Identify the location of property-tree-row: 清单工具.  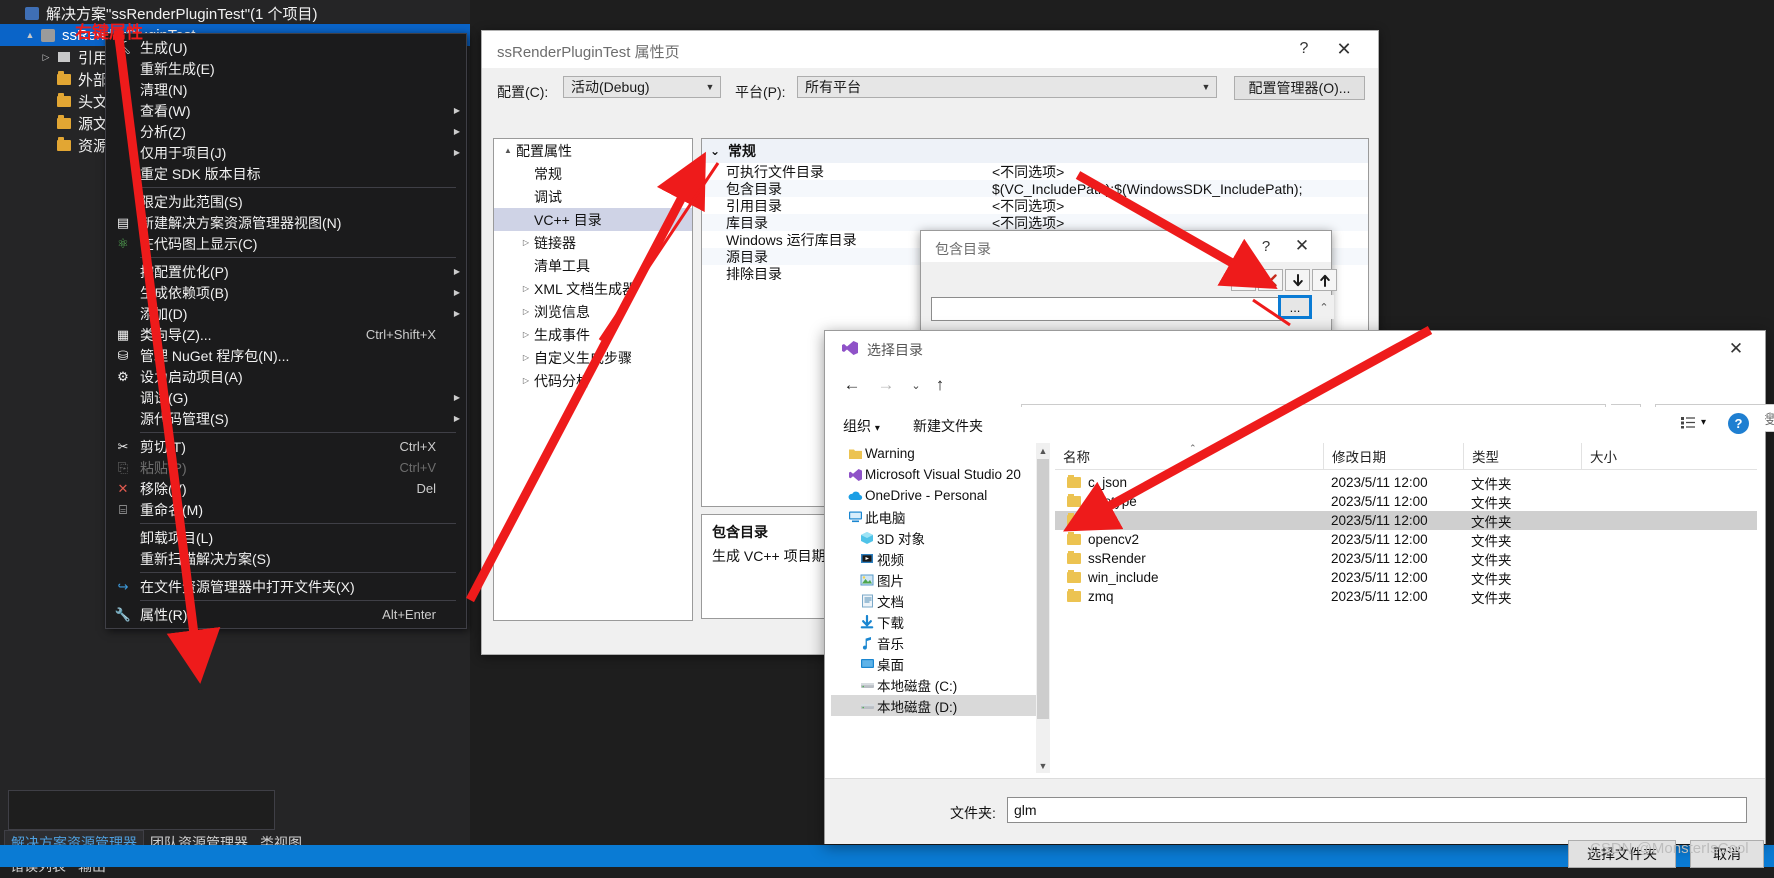
(593, 265).